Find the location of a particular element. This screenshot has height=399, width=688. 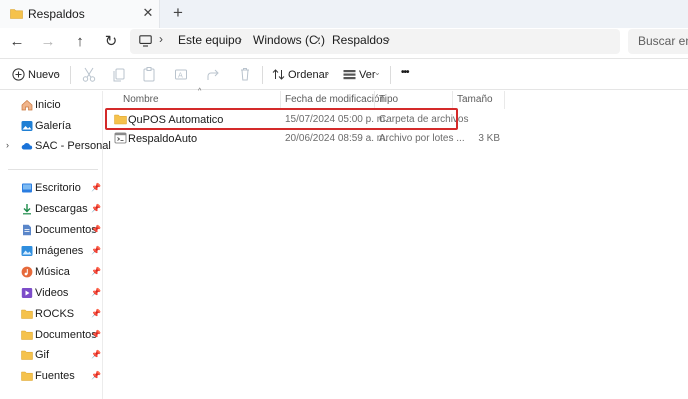

sidebar-item-label: ROCKS is located at coordinates (55, 314).